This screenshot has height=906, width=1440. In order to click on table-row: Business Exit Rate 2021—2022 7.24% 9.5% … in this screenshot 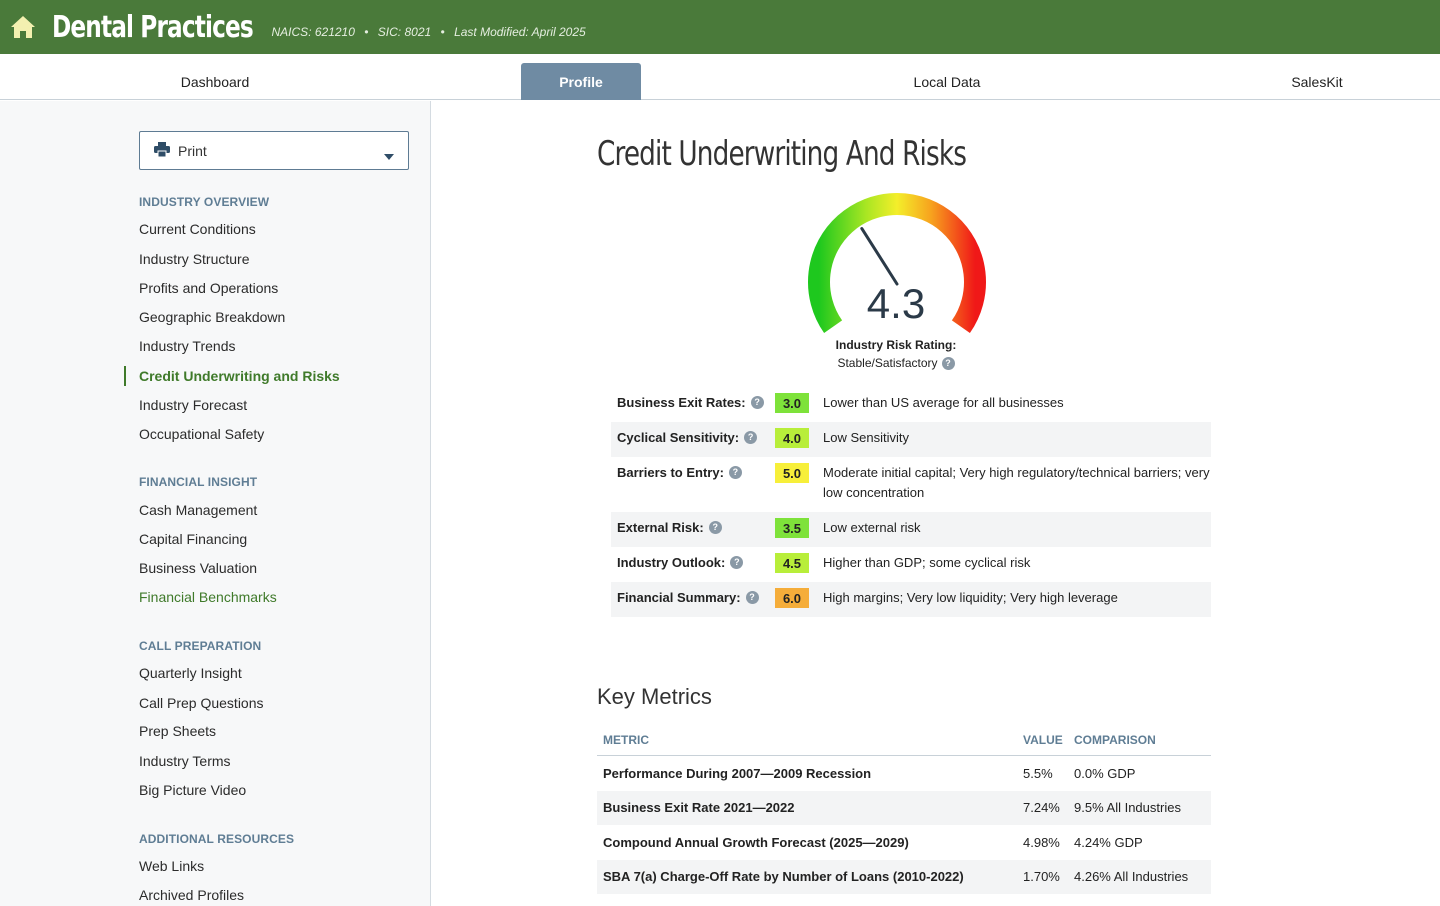, I will do `click(904, 807)`.